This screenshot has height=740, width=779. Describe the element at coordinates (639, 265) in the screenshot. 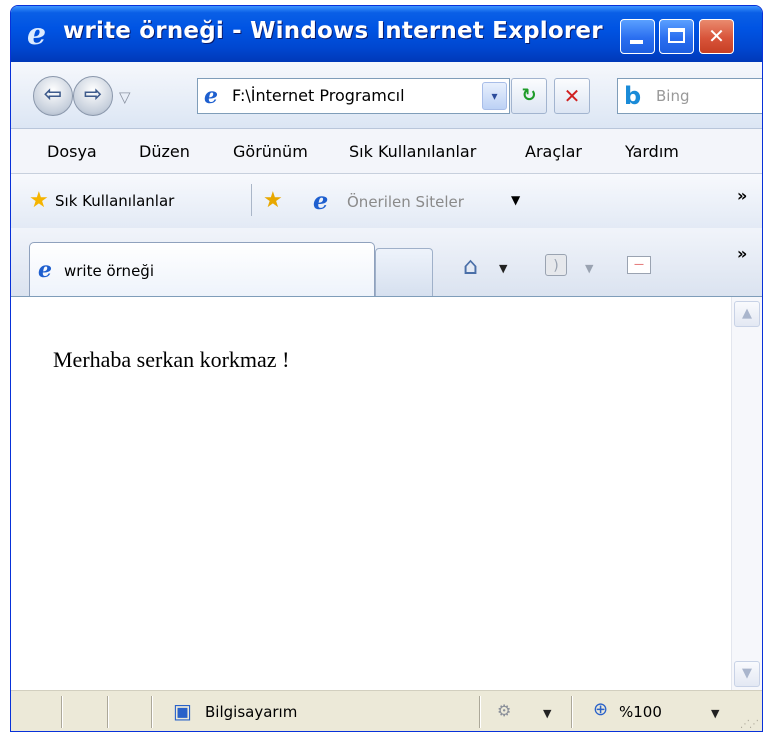

I see `mail-icon: —` at that location.